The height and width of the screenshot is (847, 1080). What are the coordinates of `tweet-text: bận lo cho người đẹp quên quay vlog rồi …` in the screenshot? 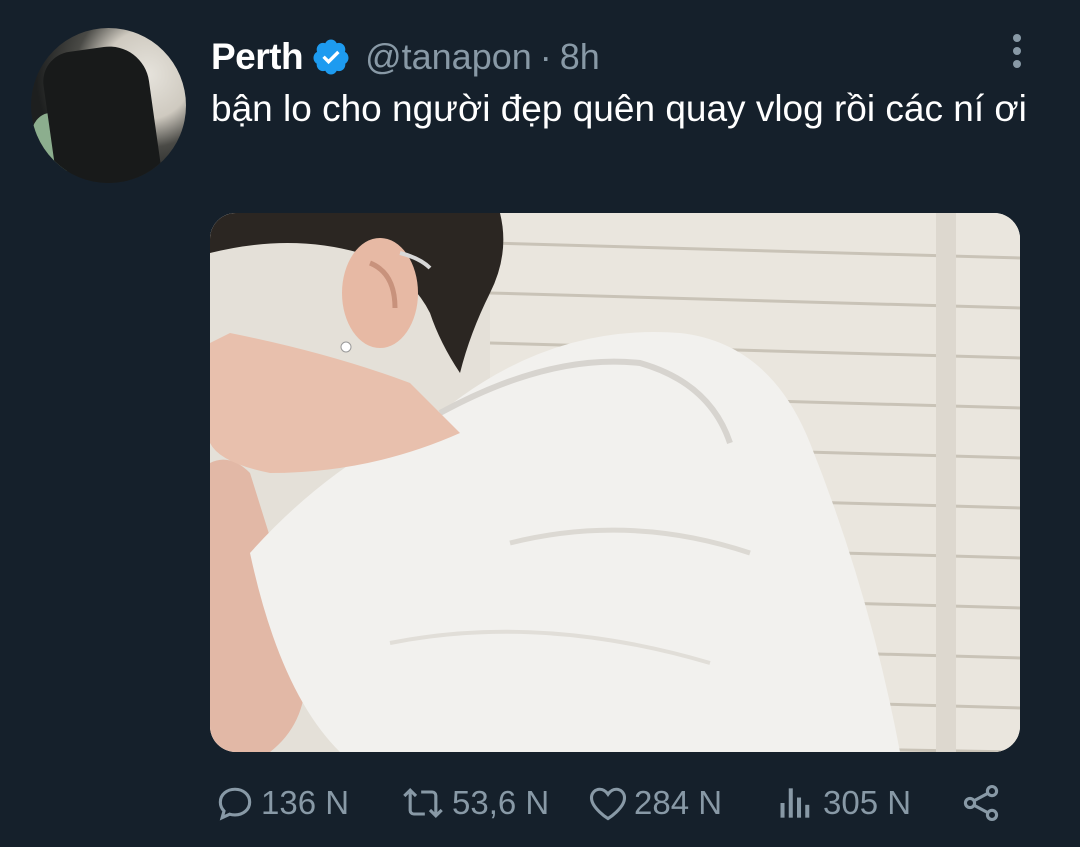 It's located at (619, 108).